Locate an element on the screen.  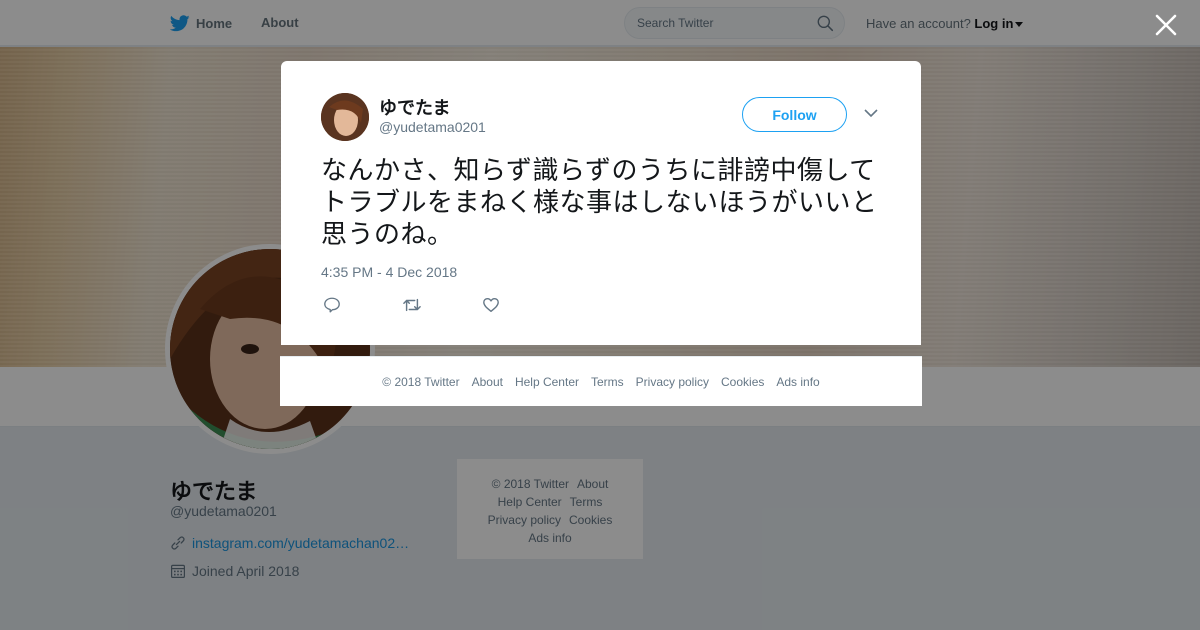
footer-link-cookies: Cookies is located at coordinates (742, 382).